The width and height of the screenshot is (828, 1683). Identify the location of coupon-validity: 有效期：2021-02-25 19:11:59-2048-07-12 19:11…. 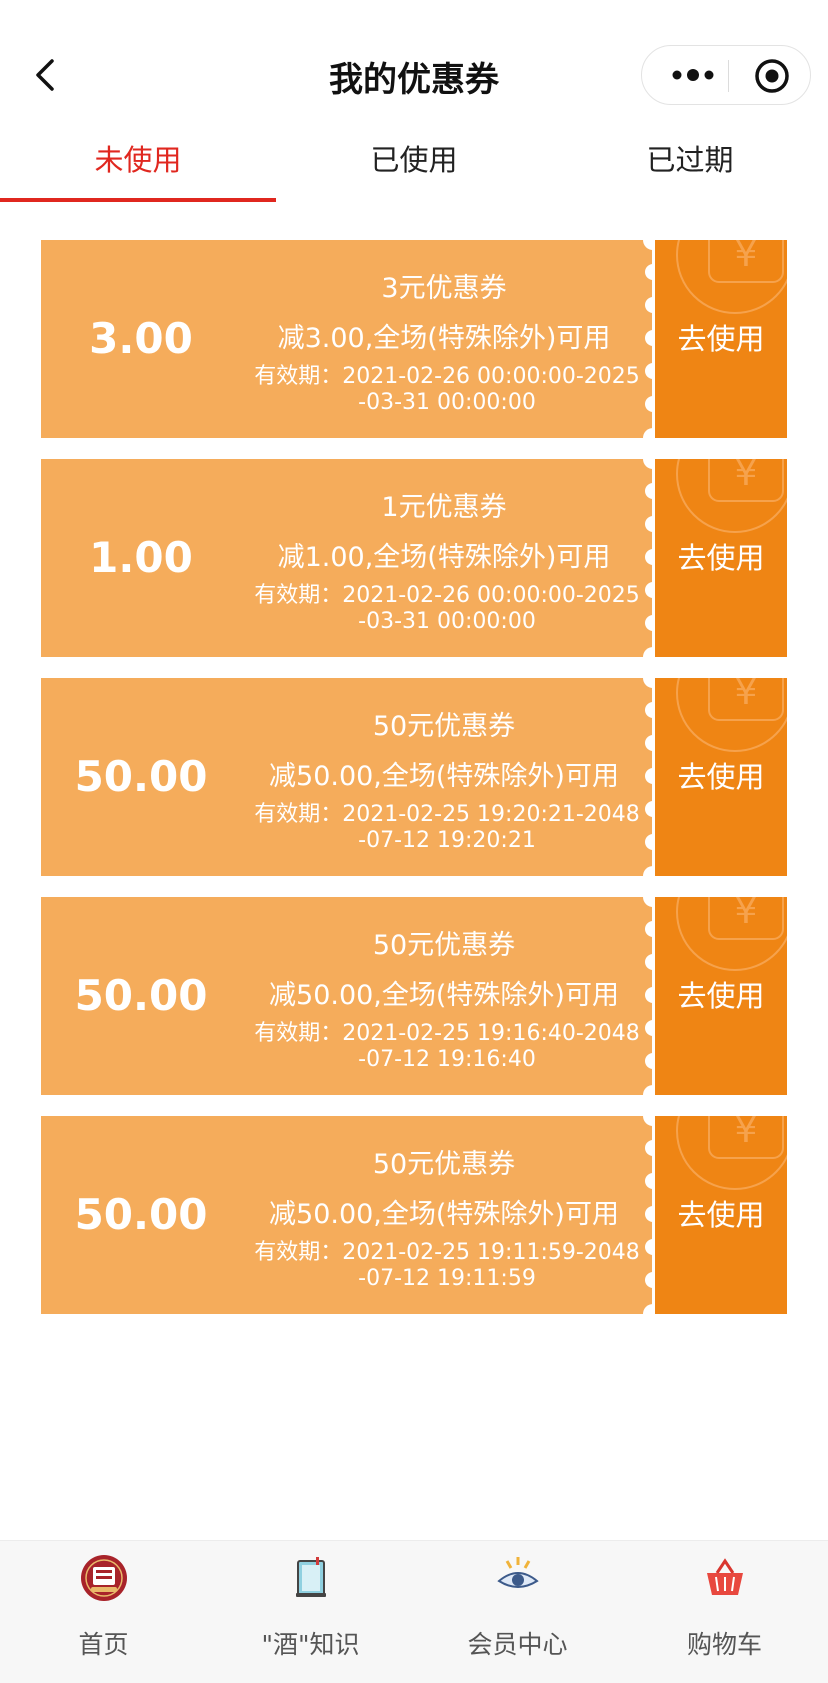
(447, 1265).